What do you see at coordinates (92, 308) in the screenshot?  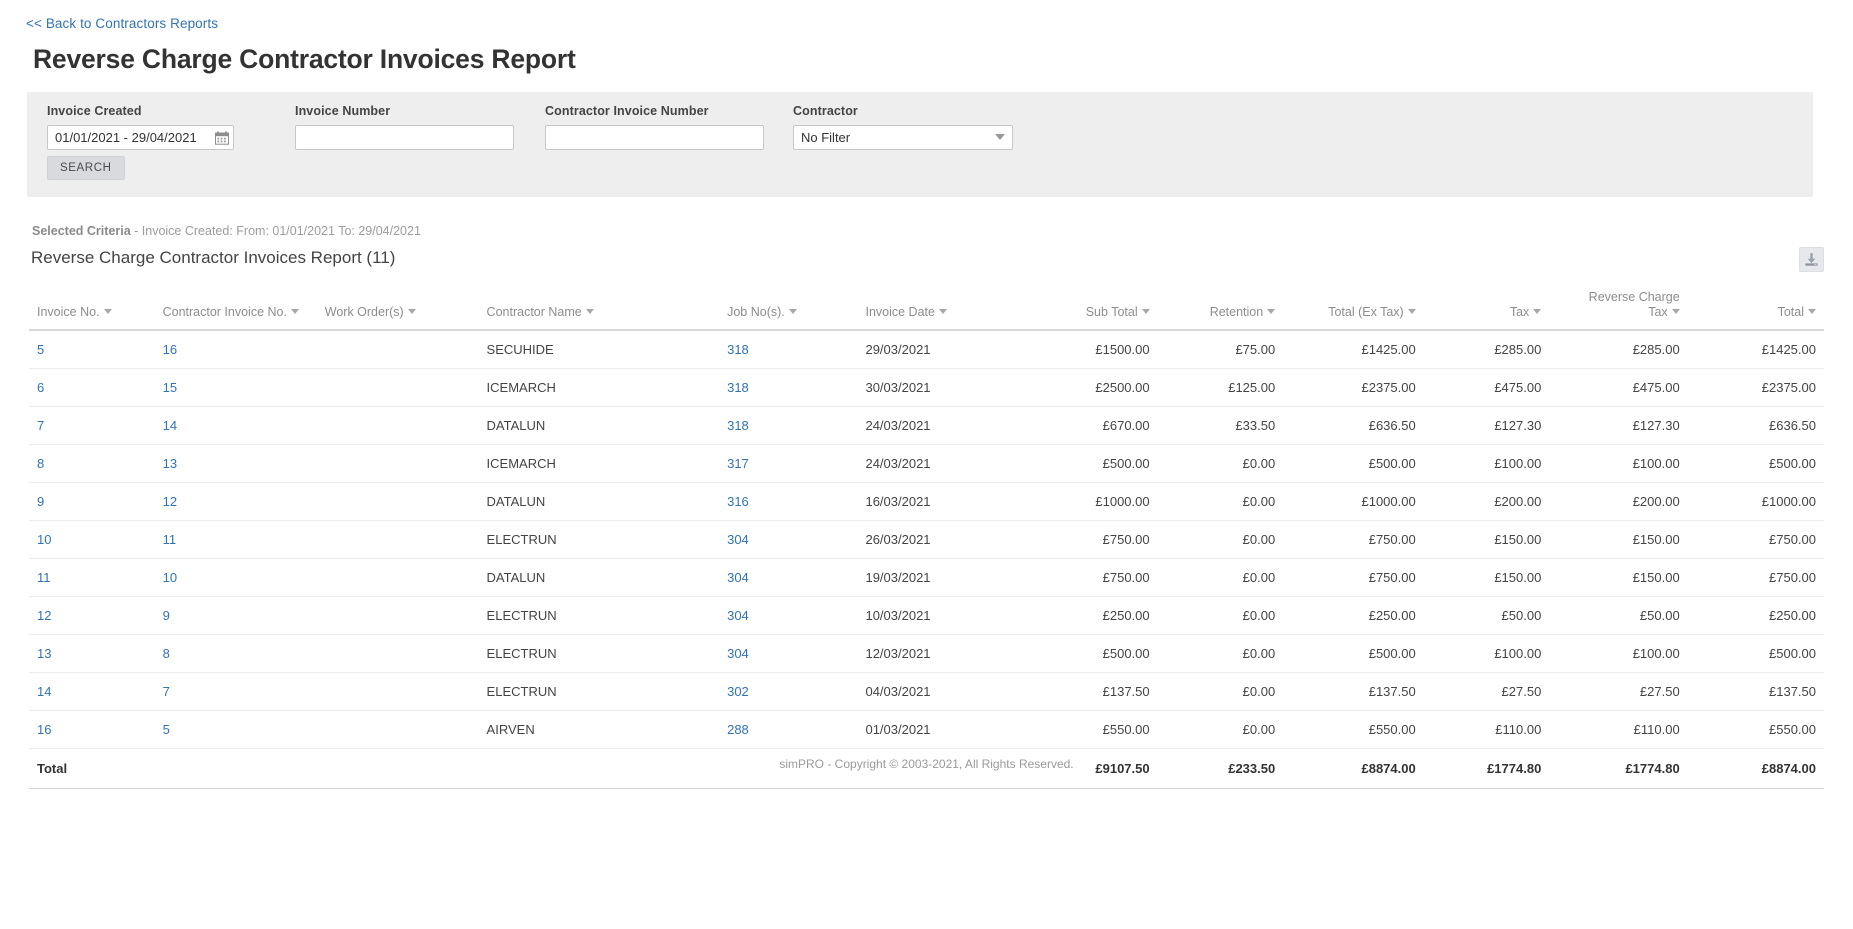 I see `column-header-invoice-no: Invoice No.` at bounding box center [92, 308].